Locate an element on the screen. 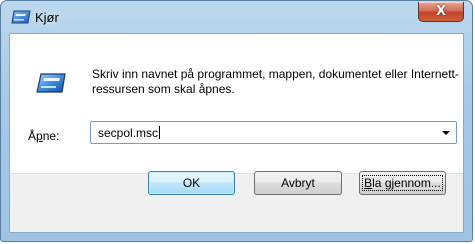 Image resolution: width=475 pixels, height=244 pixels. open-input: secpol.msc is located at coordinates (129, 133).